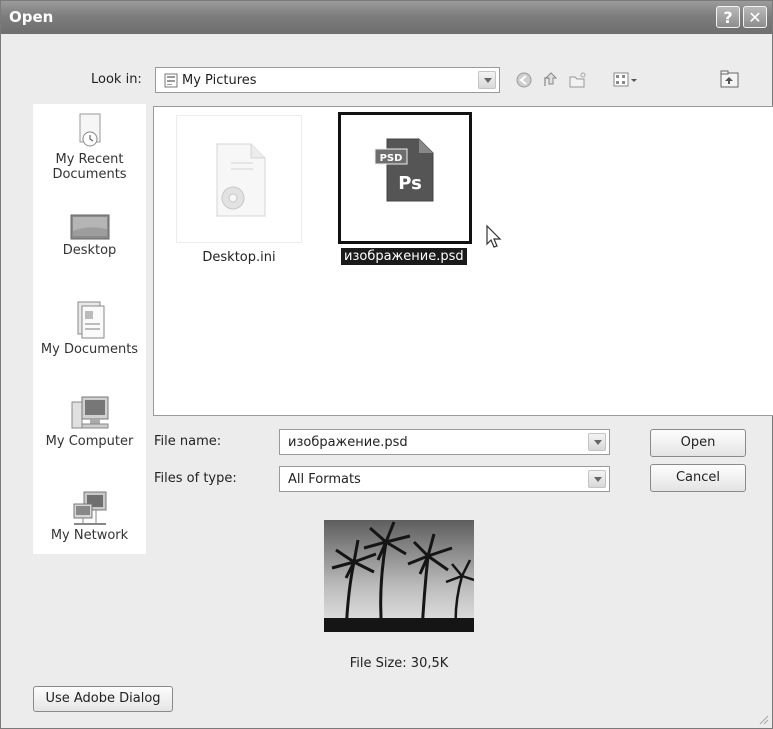 The width and height of the screenshot is (773, 729). I want to click on image-preview, so click(399, 576).